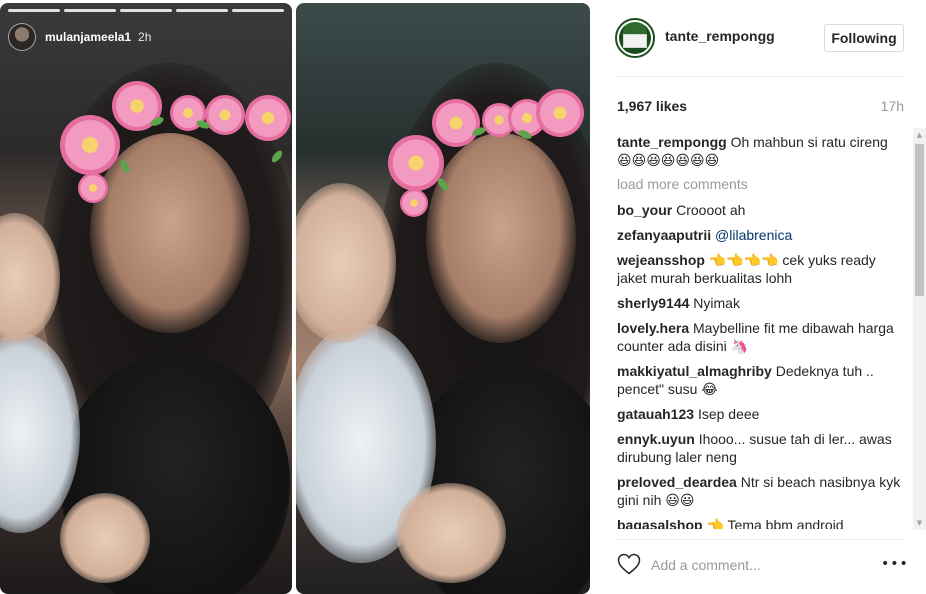  What do you see at coordinates (653, 328) in the screenshot?
I see `comment-username: lovely.hera` at bounding box center [653, 328].